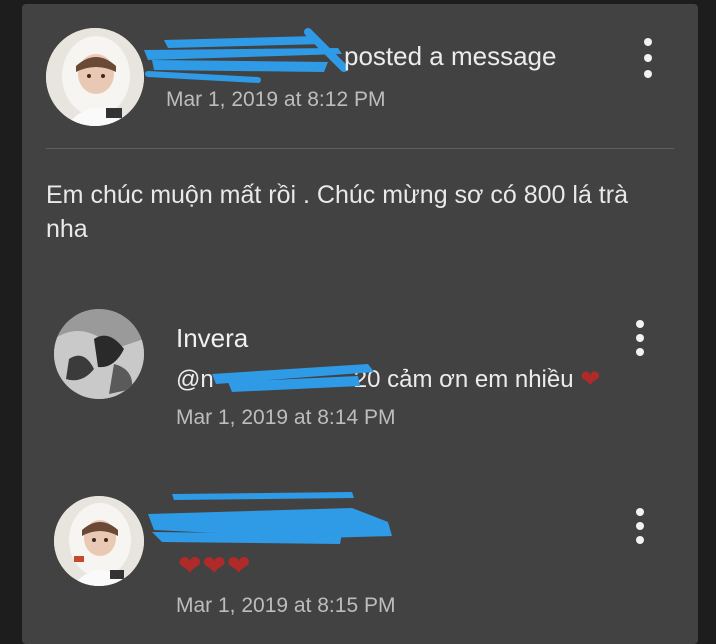  What do you see at coordinates (648, 59) in the screenshot?
I see `post-menu-icon` at bounding box center [648, 59].